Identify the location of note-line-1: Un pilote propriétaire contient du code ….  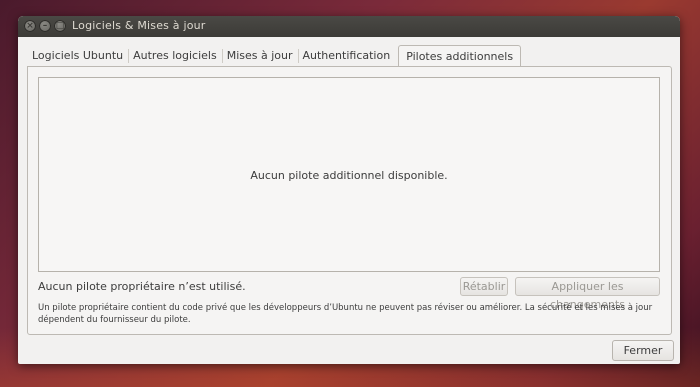
(345, 308).